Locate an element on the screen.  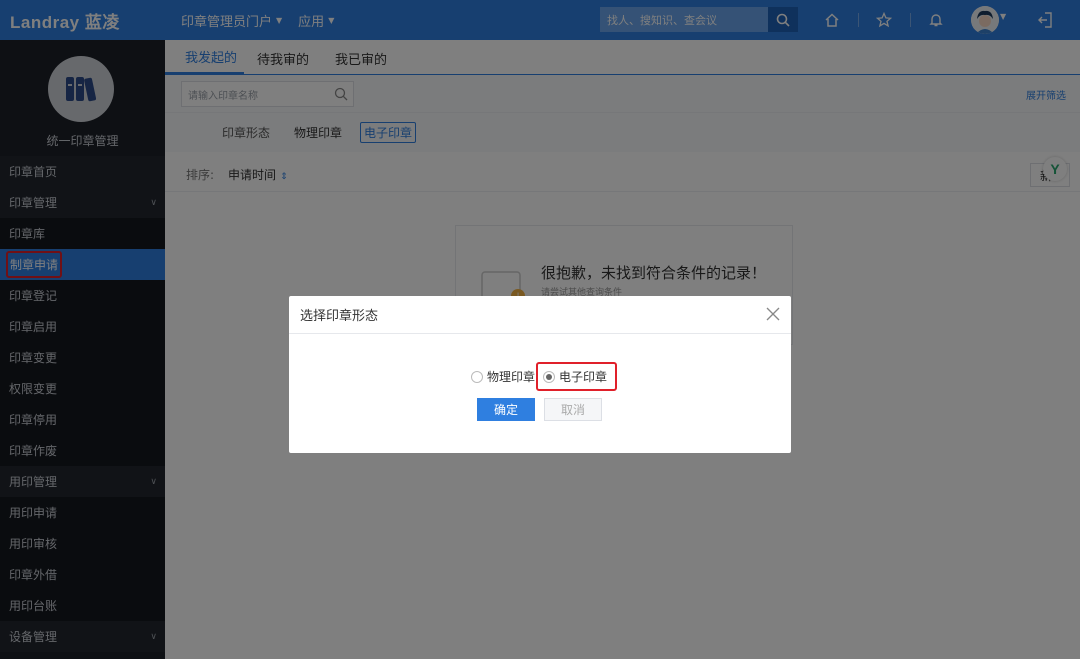
radio-label: 电子印章 is located at coordinates (583, 376).